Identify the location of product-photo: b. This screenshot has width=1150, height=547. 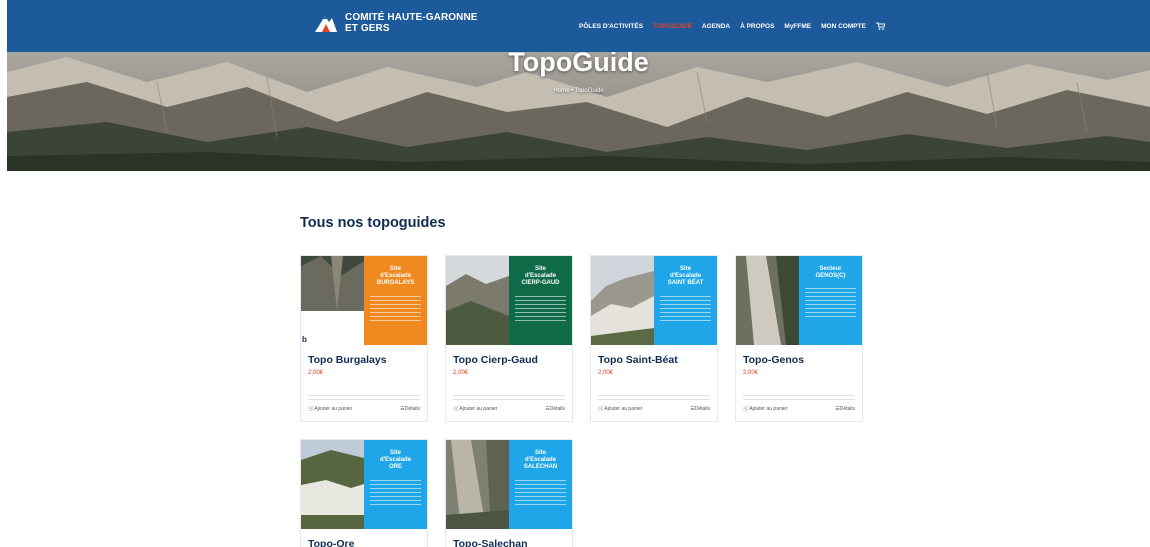
(332, 300).